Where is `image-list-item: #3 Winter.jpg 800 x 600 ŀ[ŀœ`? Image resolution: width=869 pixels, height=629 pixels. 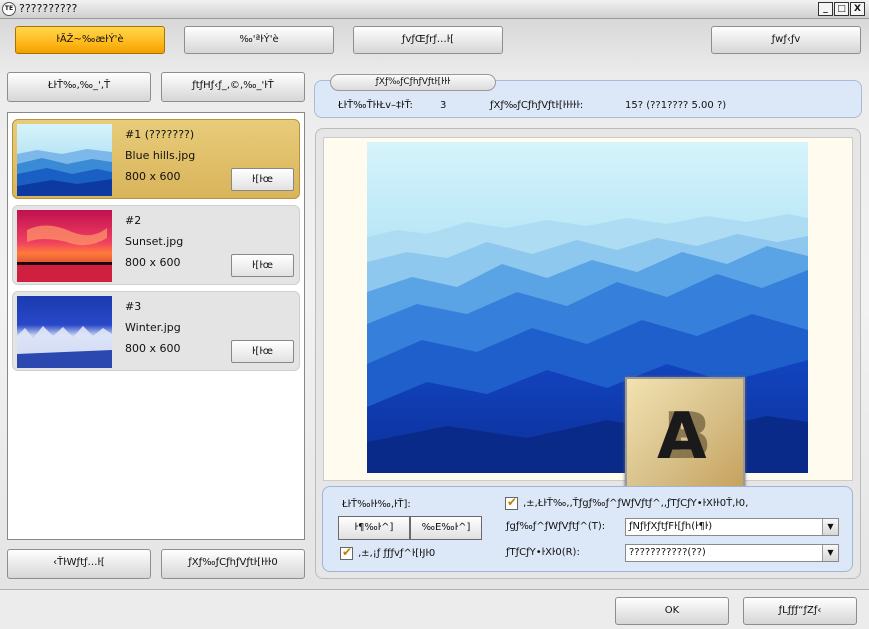
image-list-item: #3 Winter.jpg 800 x 600 ŀ[ŀœ is located at coordinates (156, 331).